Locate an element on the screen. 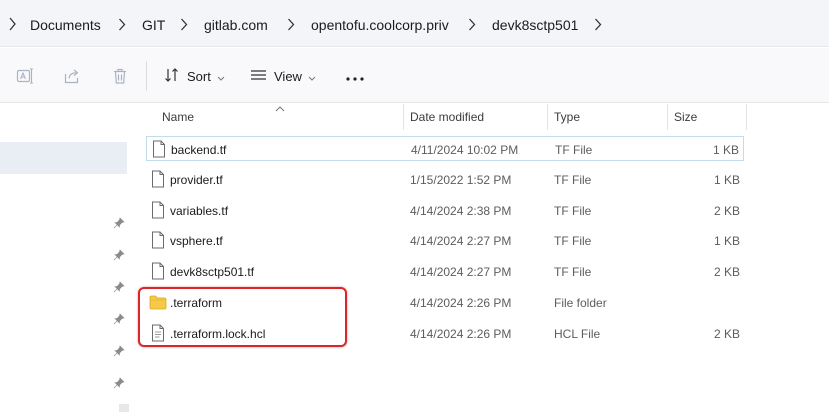 The width and height of the screenshot is (829, 412). nav-selected-item is located at coordinates (63, 158).